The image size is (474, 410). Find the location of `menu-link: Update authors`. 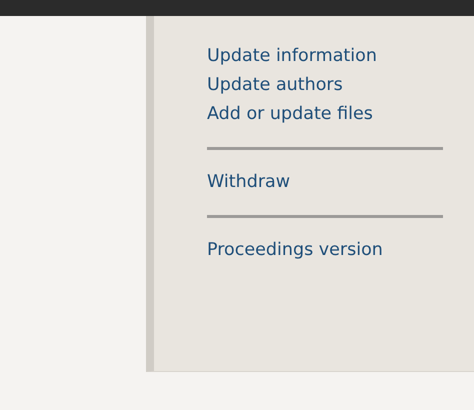

menu-link: Update authors is located at coordinates (275, 85).